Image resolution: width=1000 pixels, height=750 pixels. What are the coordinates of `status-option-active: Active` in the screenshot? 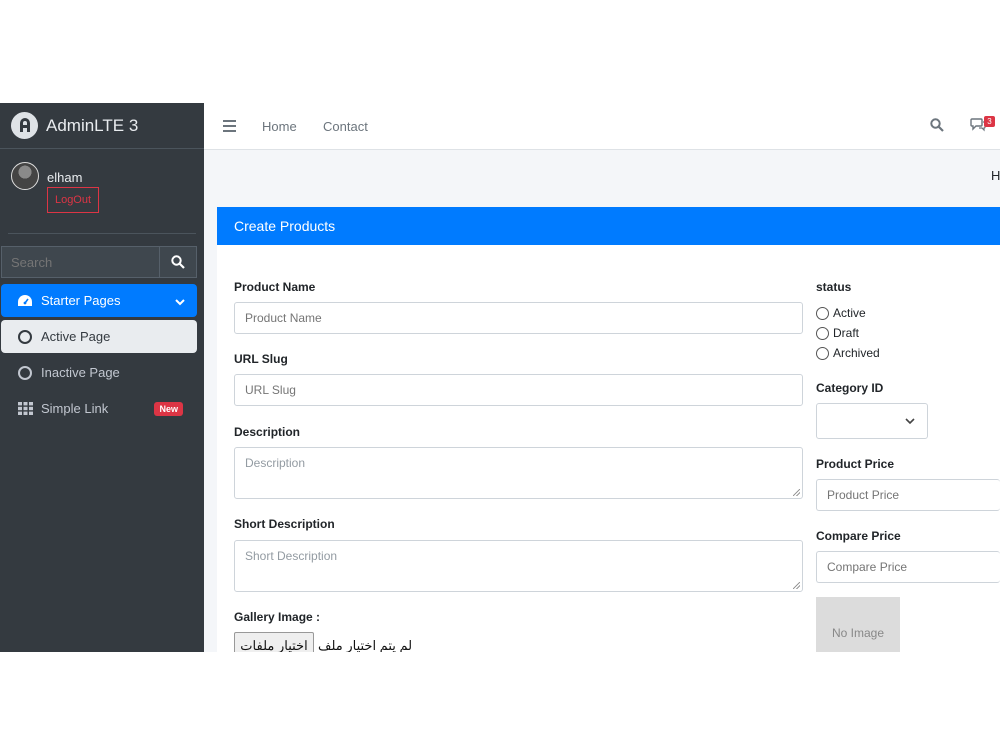 It's located at (841, 313).